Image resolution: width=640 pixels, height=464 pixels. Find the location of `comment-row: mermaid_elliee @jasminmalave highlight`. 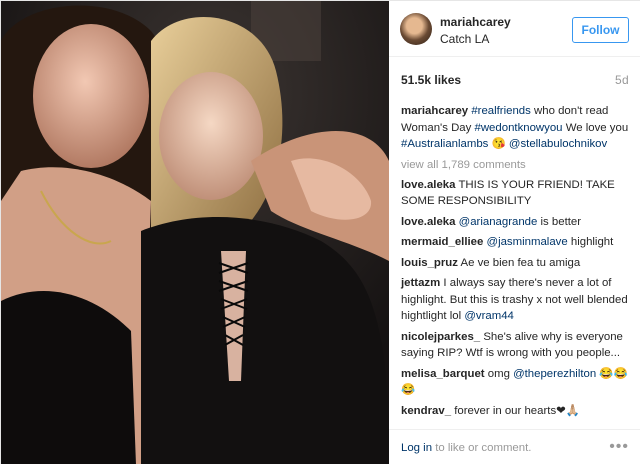

comment-row: mermaid_elliee @jasminmalave highlight is located at coordinates (517, 242).